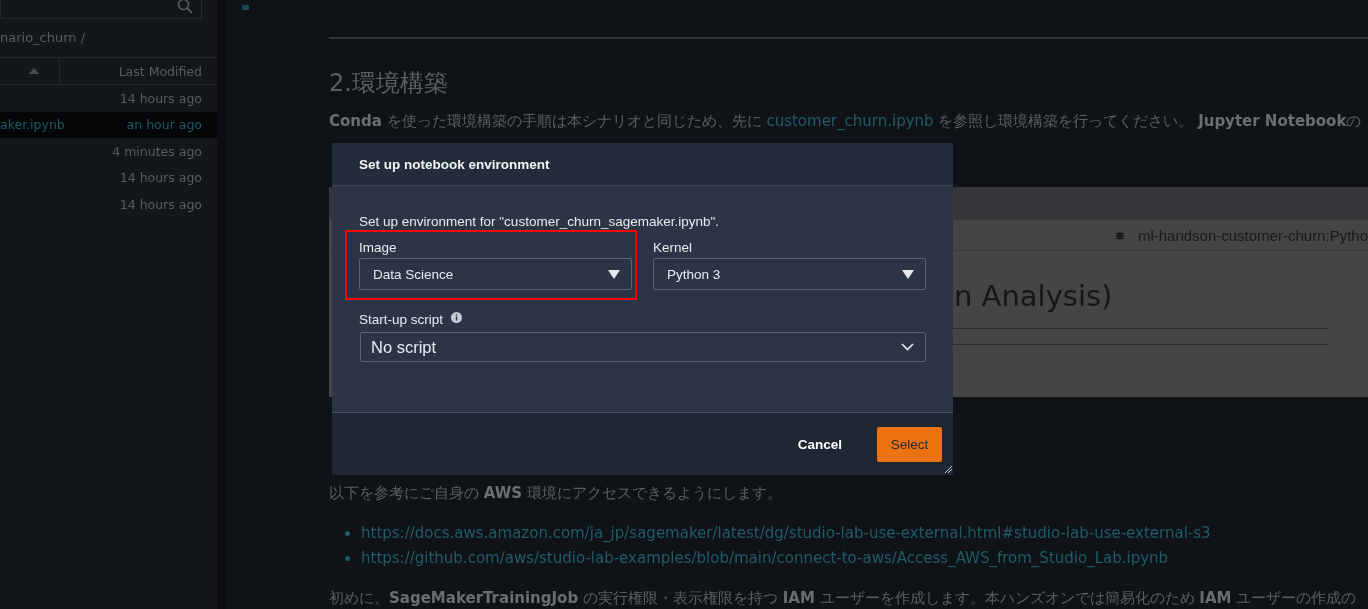 This screenshot has height=609, width=1368. I want to click on file-row: 4 minutes ago, so click(108, 151).